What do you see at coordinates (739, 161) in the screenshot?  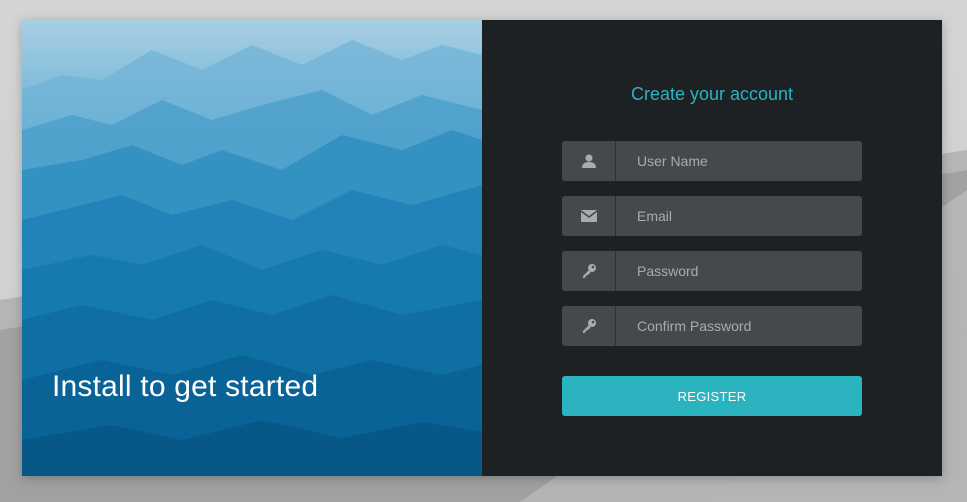 I see `username-input` at bounding box center [739, 161].